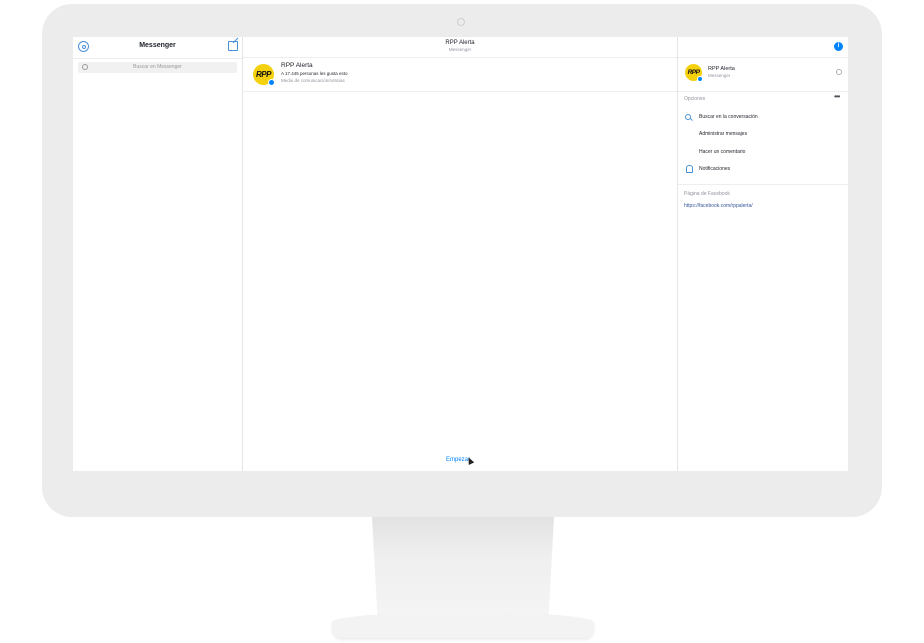 The image size is (924, 643). Describe the element at coordinates (314, 73) in the screenshot. I see `page-likes: A 17.445 personas les gusta esto` at that location.